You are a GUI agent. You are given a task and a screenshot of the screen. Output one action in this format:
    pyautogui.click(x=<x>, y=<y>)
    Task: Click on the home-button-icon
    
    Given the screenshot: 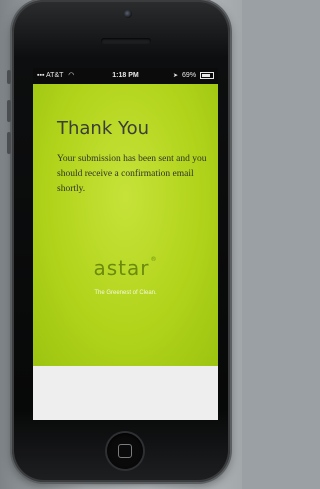 What is the action you would take?
    pyautogui.click(x=125, y=451)
    